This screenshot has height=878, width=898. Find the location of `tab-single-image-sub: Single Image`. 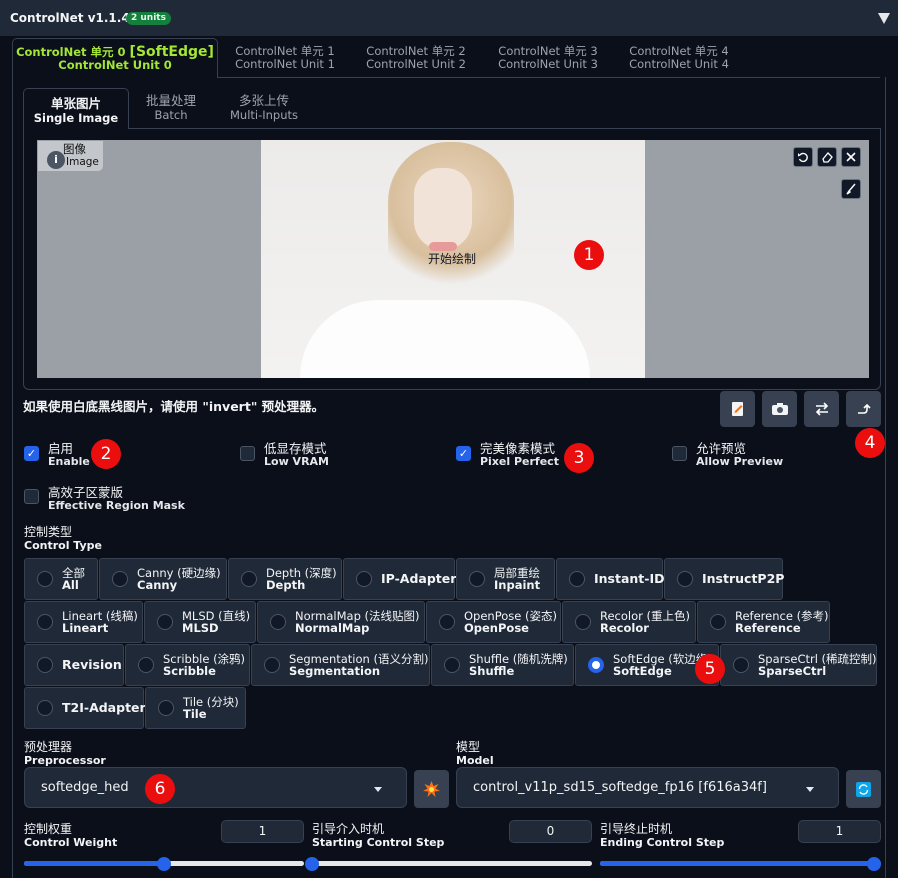

tab-single-image-sub: Single Image is located at coordinates (76, 118).